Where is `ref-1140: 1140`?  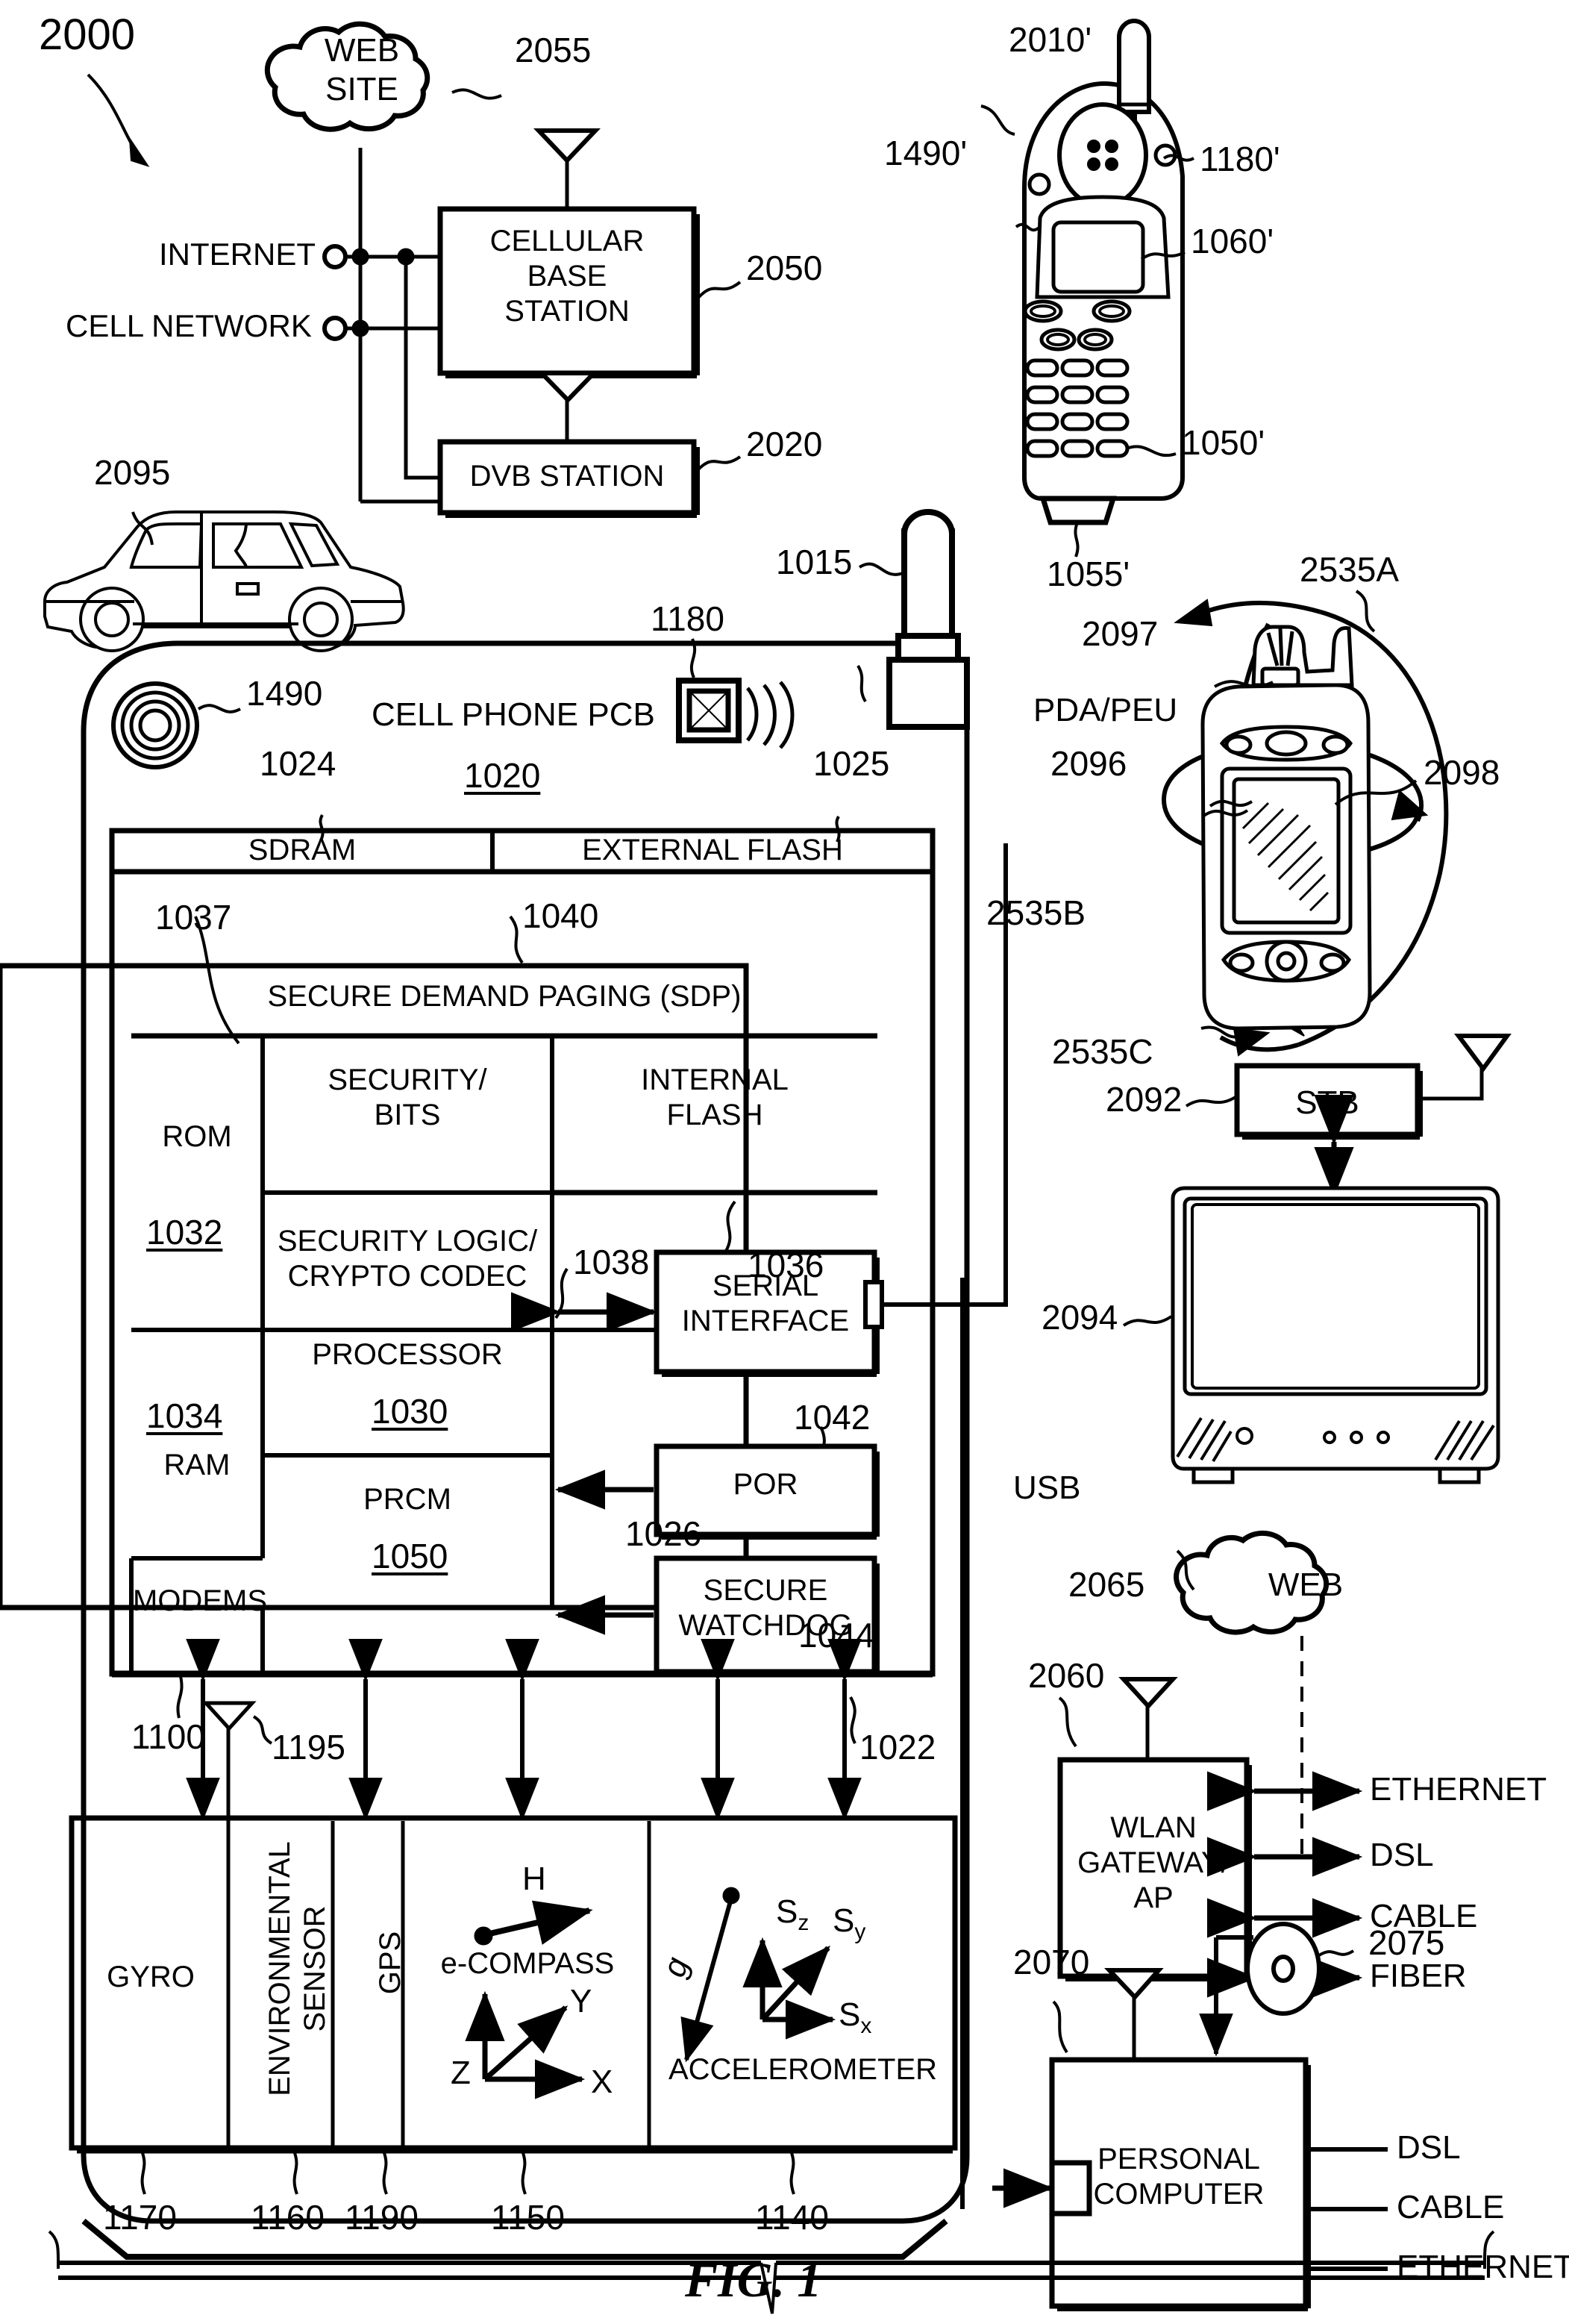 ref-1140: 1140 is located at coordinates (792, 2217).